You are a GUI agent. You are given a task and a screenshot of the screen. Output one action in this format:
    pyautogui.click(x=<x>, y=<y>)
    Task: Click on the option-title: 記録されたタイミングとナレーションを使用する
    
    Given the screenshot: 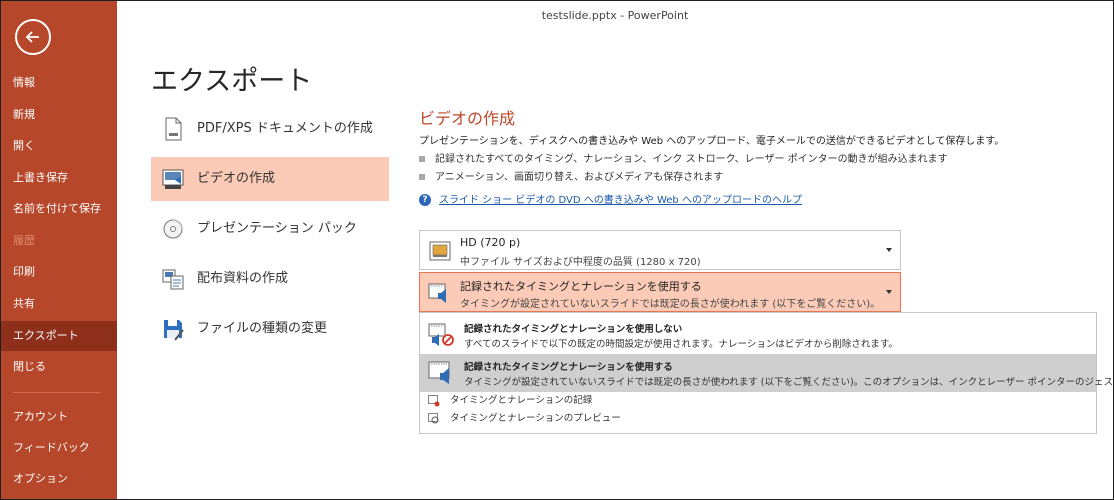 What is the action you would take?
    pyautogui.click(x=568, y=367)
    